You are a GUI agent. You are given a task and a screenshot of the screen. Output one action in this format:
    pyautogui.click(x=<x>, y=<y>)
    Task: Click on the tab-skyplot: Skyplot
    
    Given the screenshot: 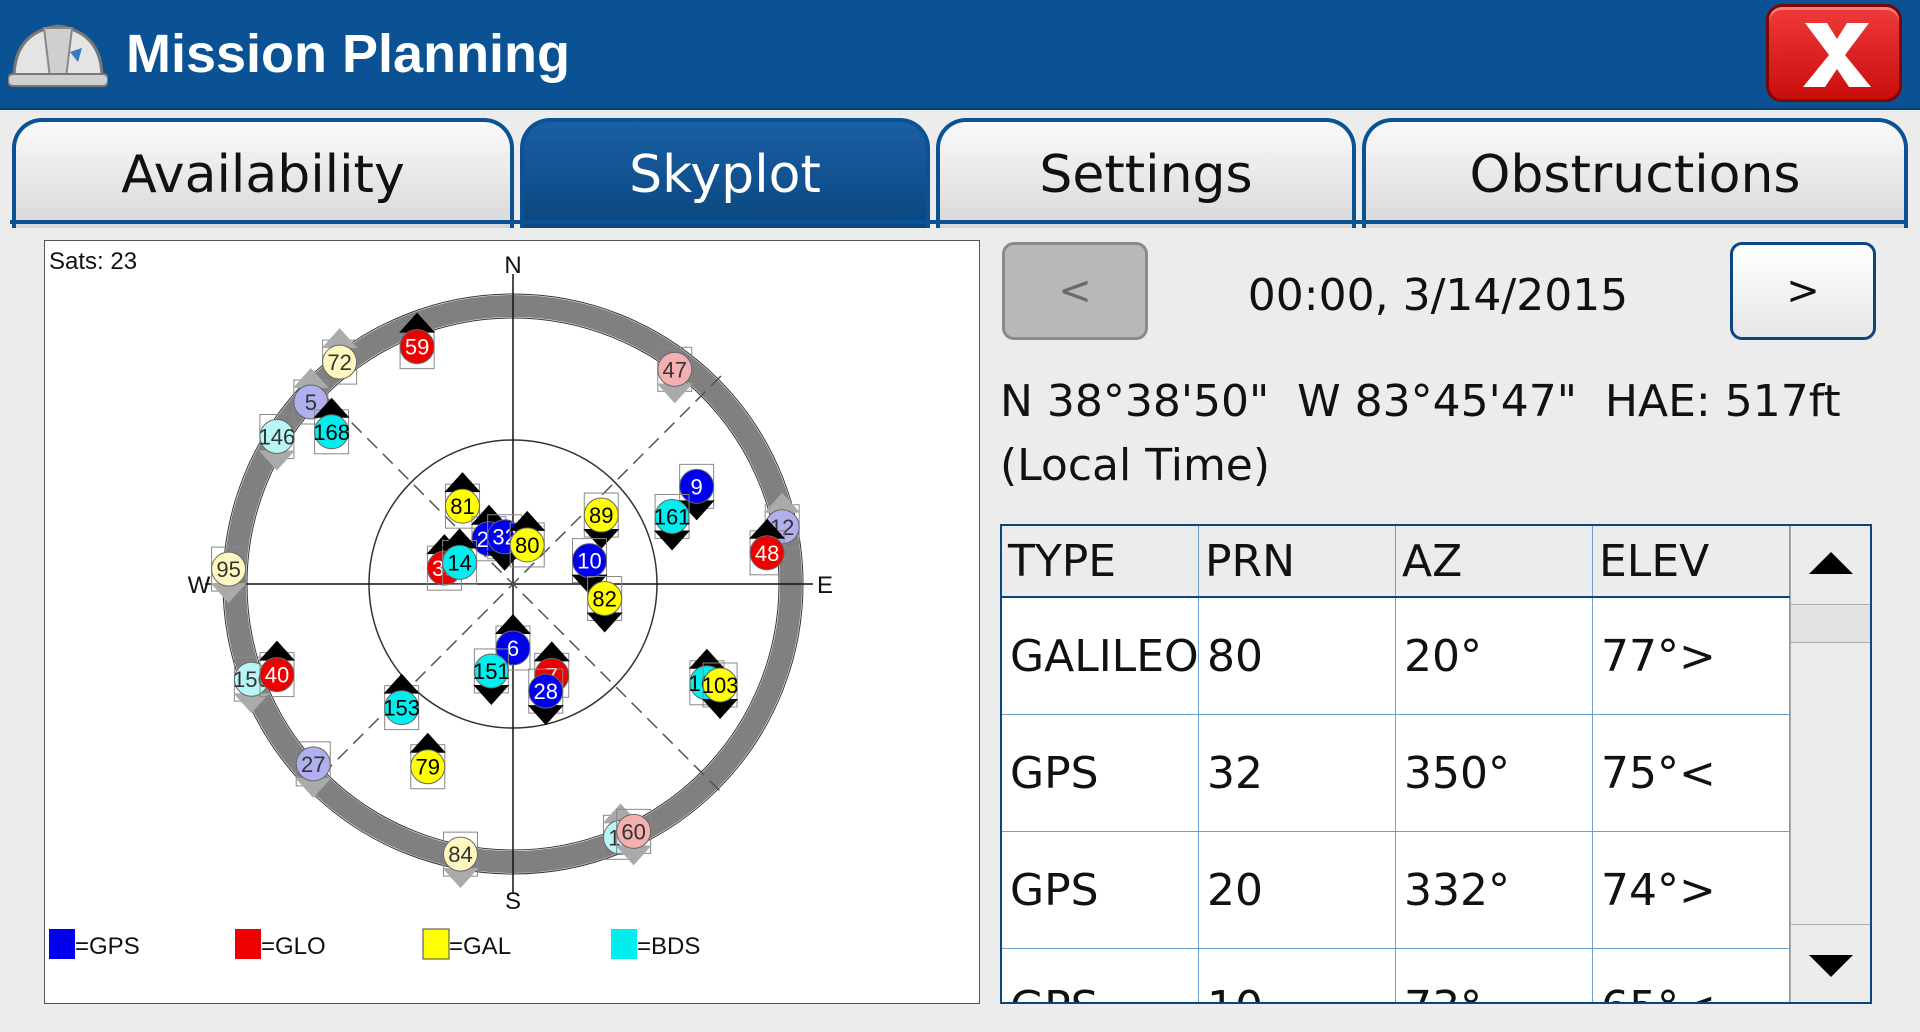 What is the action you would take?
    pyautogui.click(x=725, y=173)
    